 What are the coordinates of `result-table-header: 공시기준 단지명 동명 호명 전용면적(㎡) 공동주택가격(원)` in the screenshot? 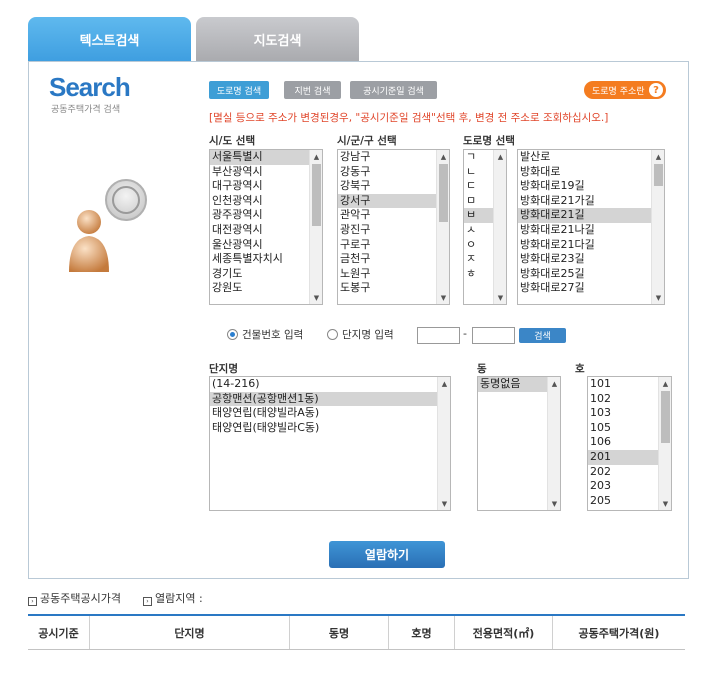 It's located at (356, 632).